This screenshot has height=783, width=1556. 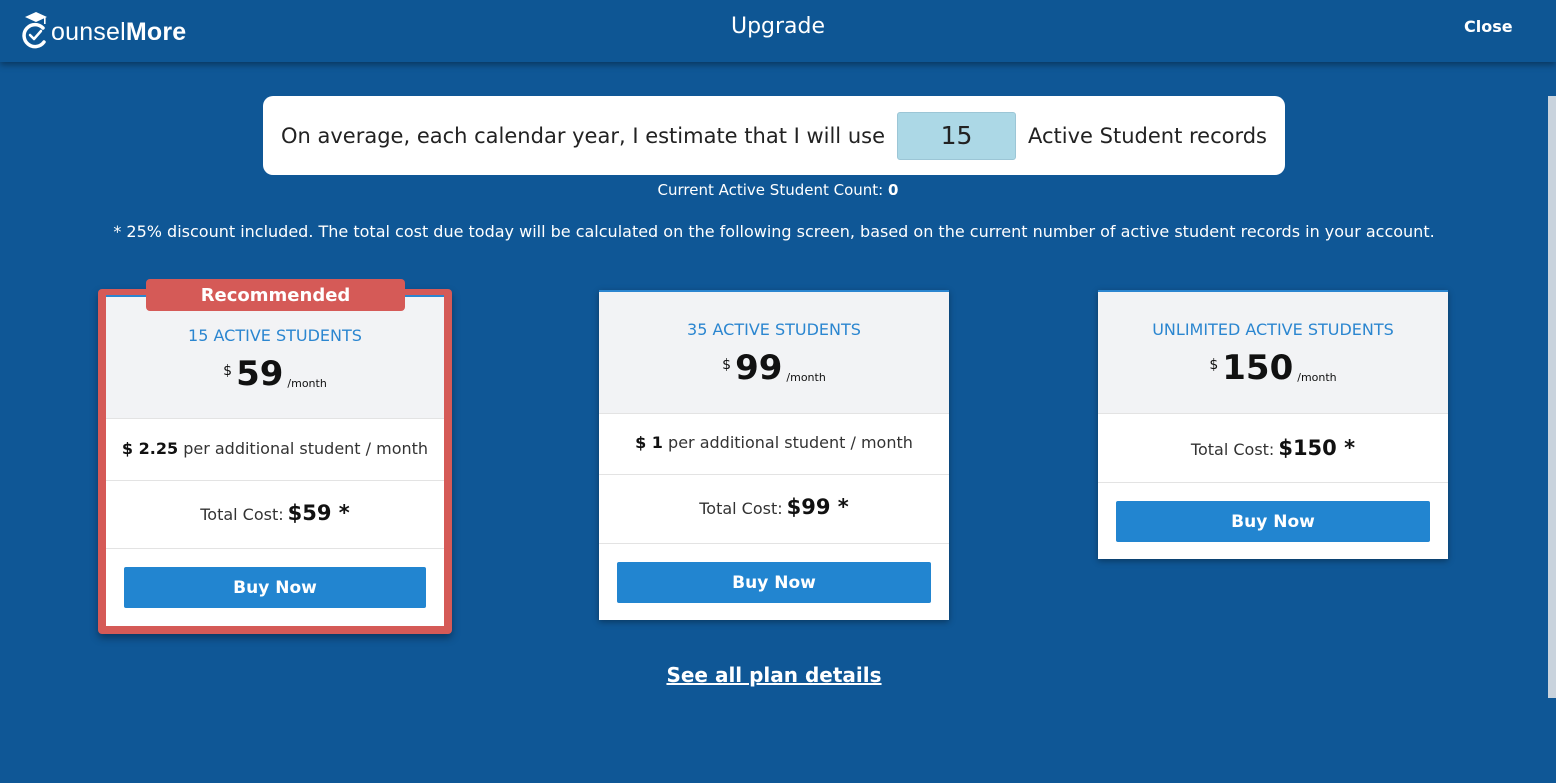 I want to click on plan-details-container: See all plan details, so click(x=774, y=675).